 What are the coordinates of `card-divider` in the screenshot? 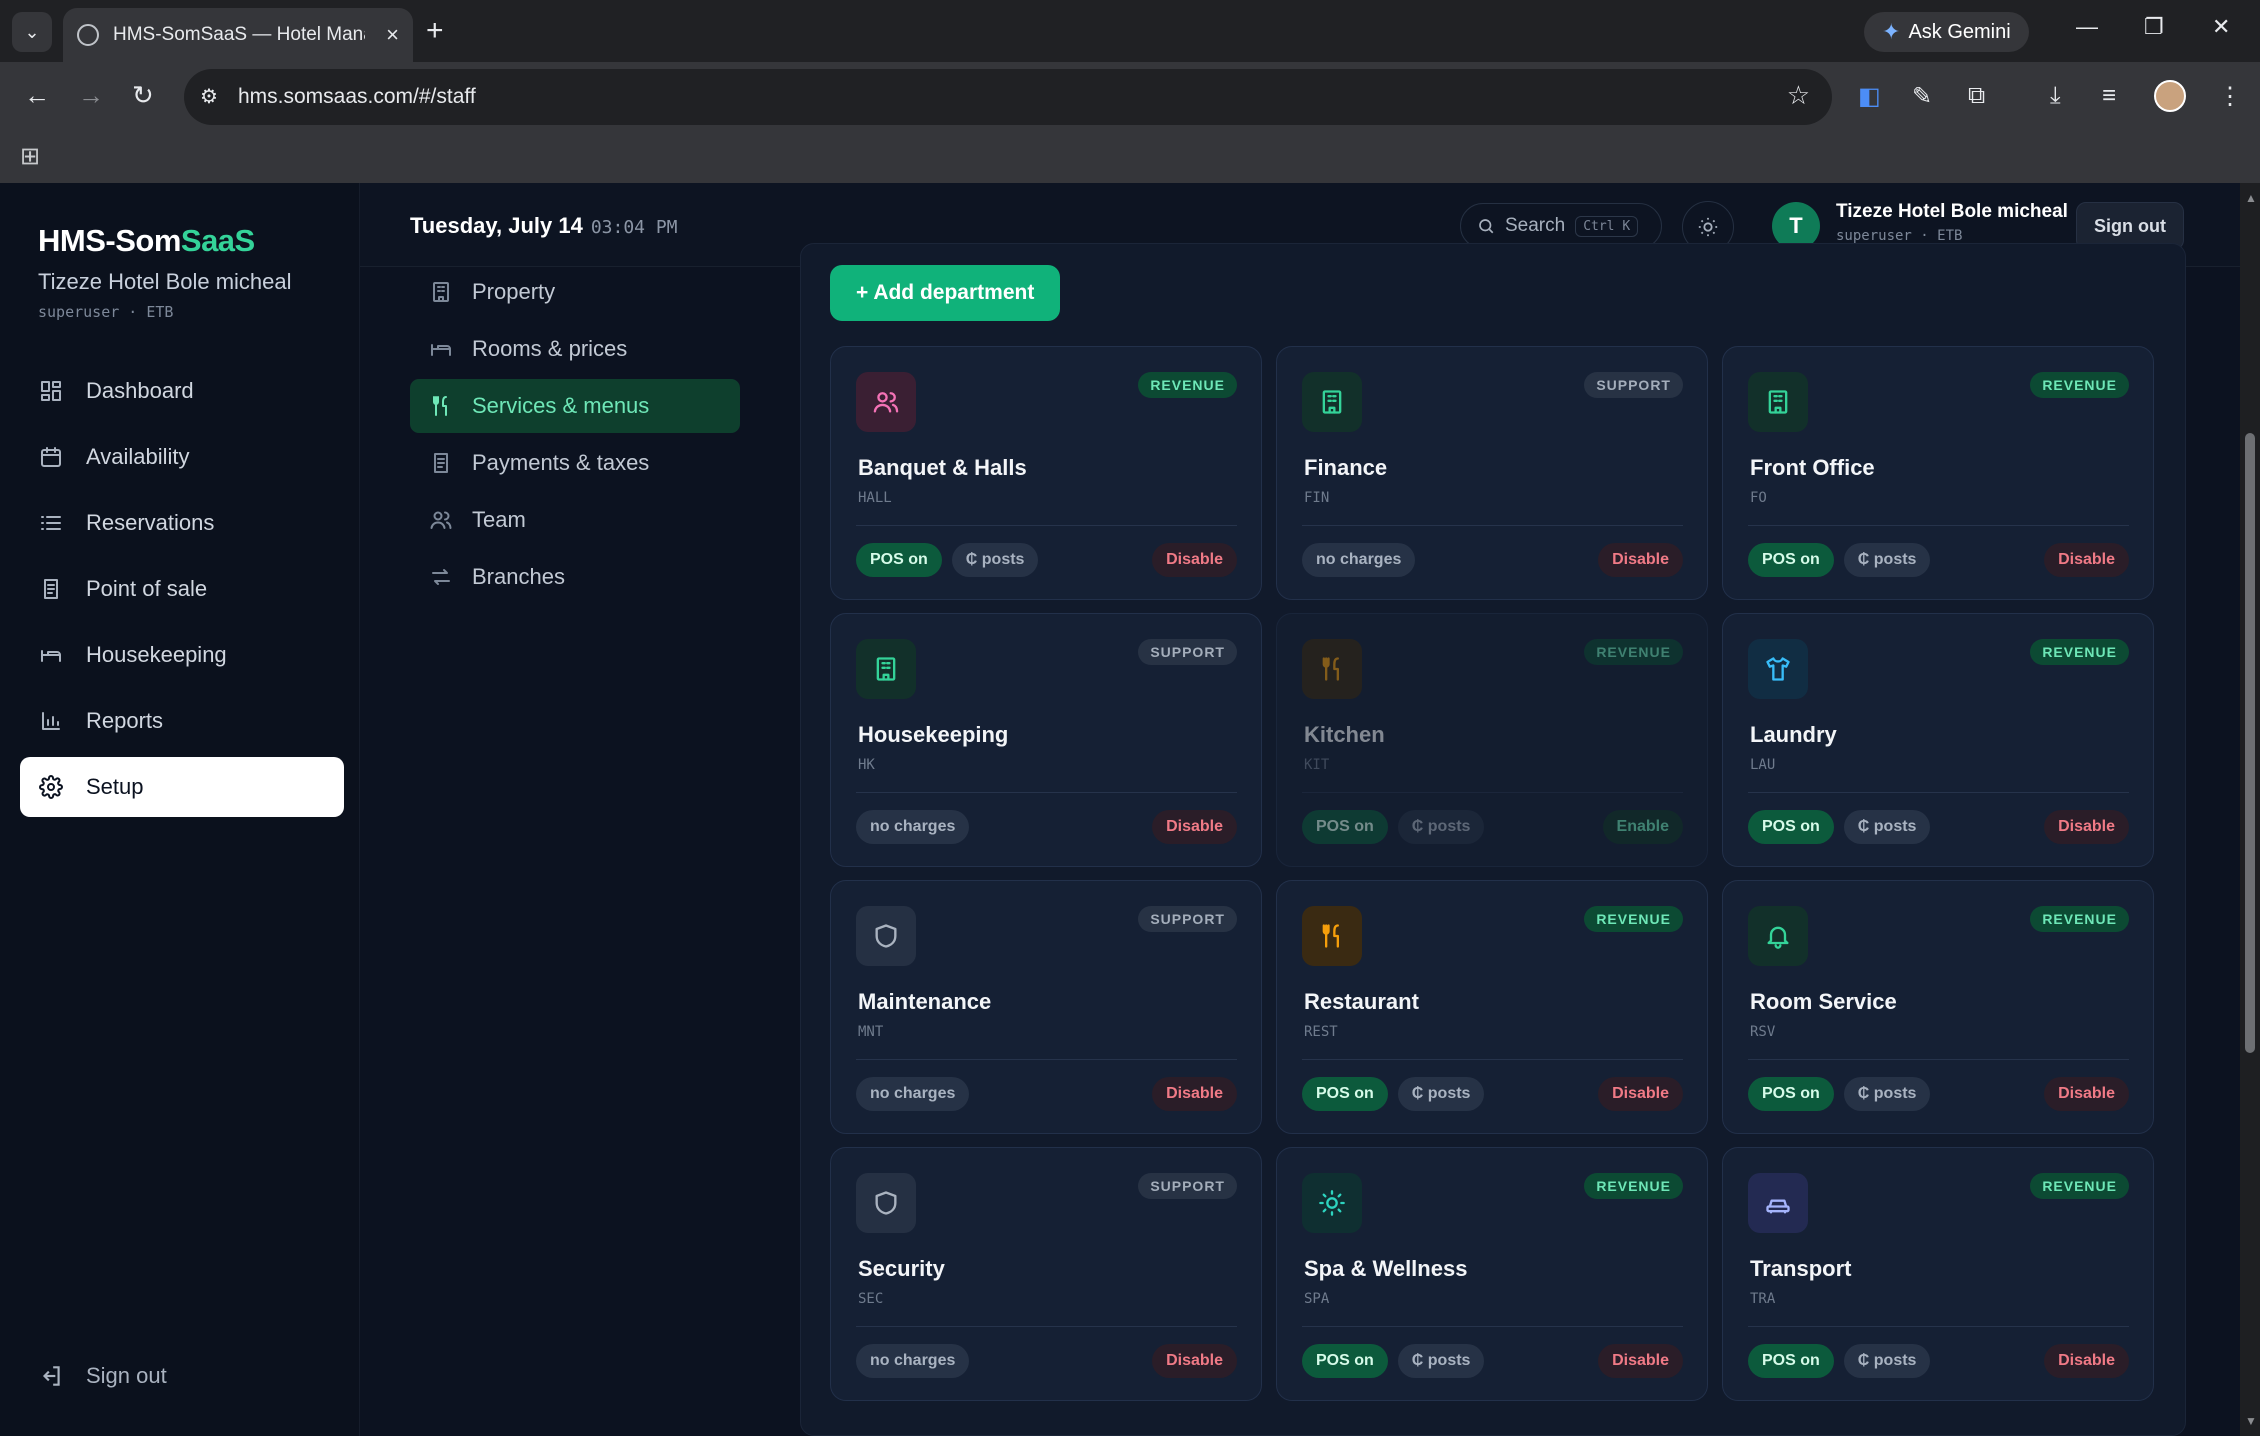 It's located at (1046, 1326).